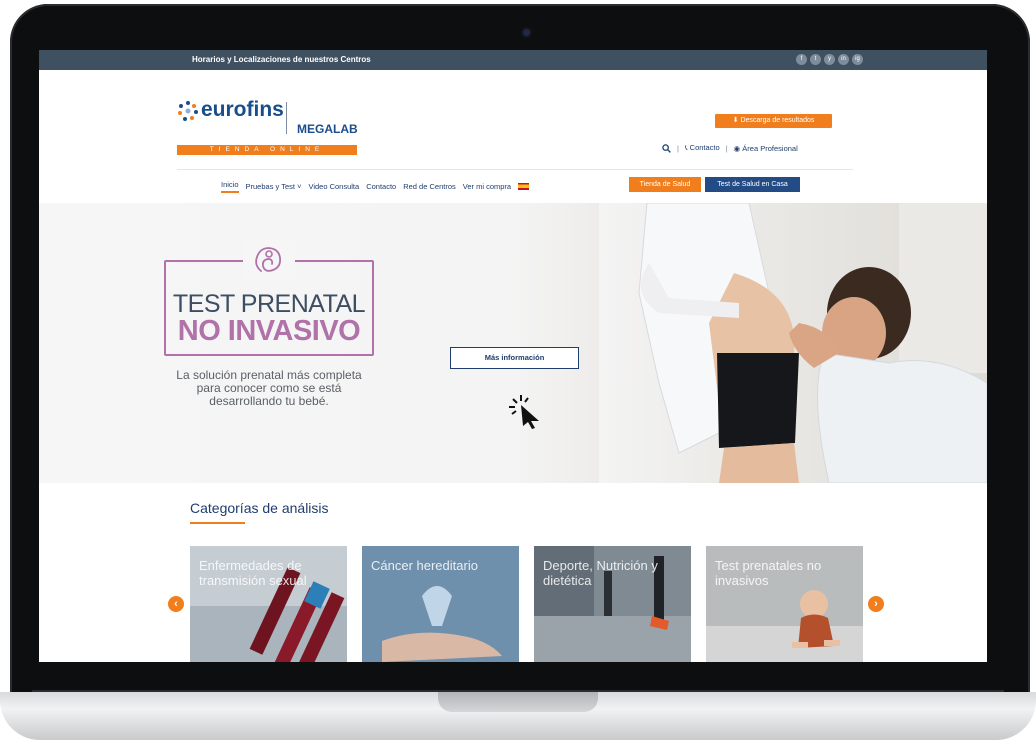 The width and height of the screenshot is (1036, 740). What do you see at coordinates (777, 120) in the screenshot?
I see `download-results-label: Descarga de resultados` at bounding box center [777, 120].